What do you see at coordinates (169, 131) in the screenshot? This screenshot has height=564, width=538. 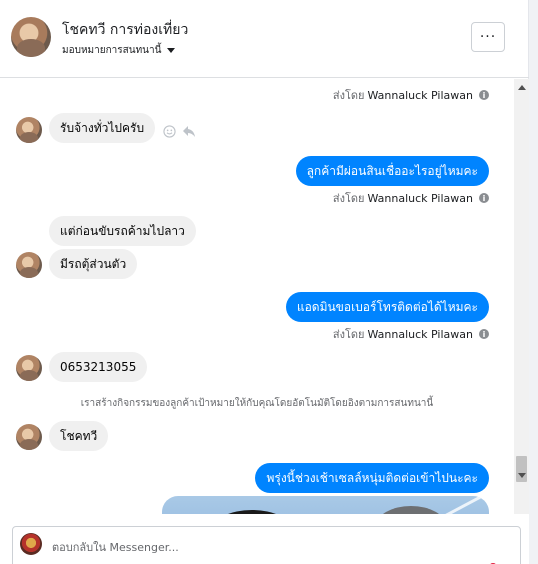 I see `smiley-icon` at bounding box center [169, 131].